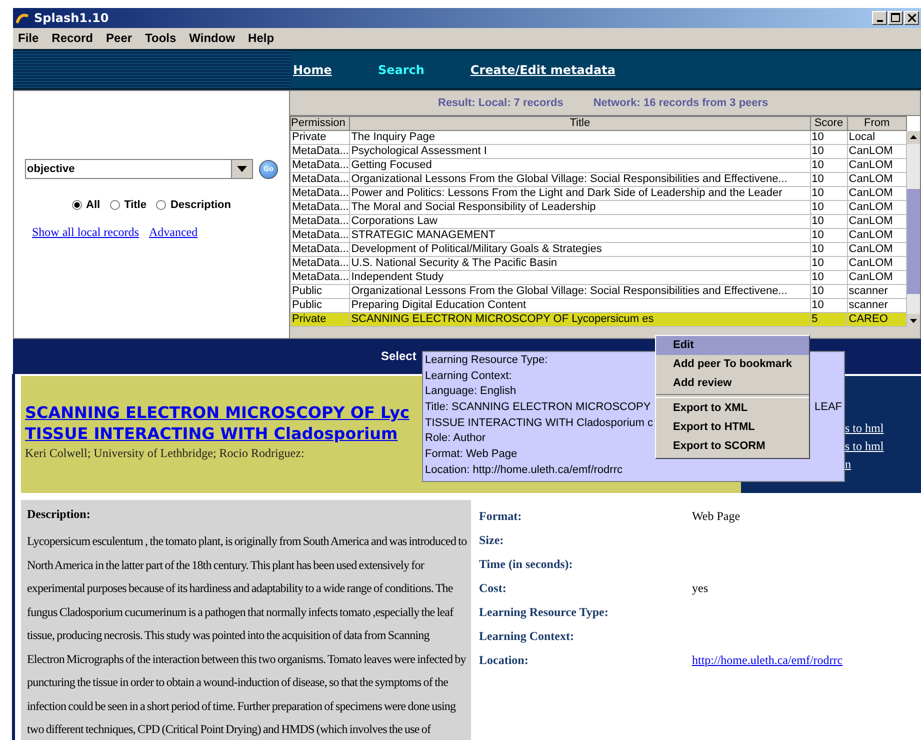 This screenshot has width=921, height=740. I want to click on dropdown-caret-icon, so click(242, 169).